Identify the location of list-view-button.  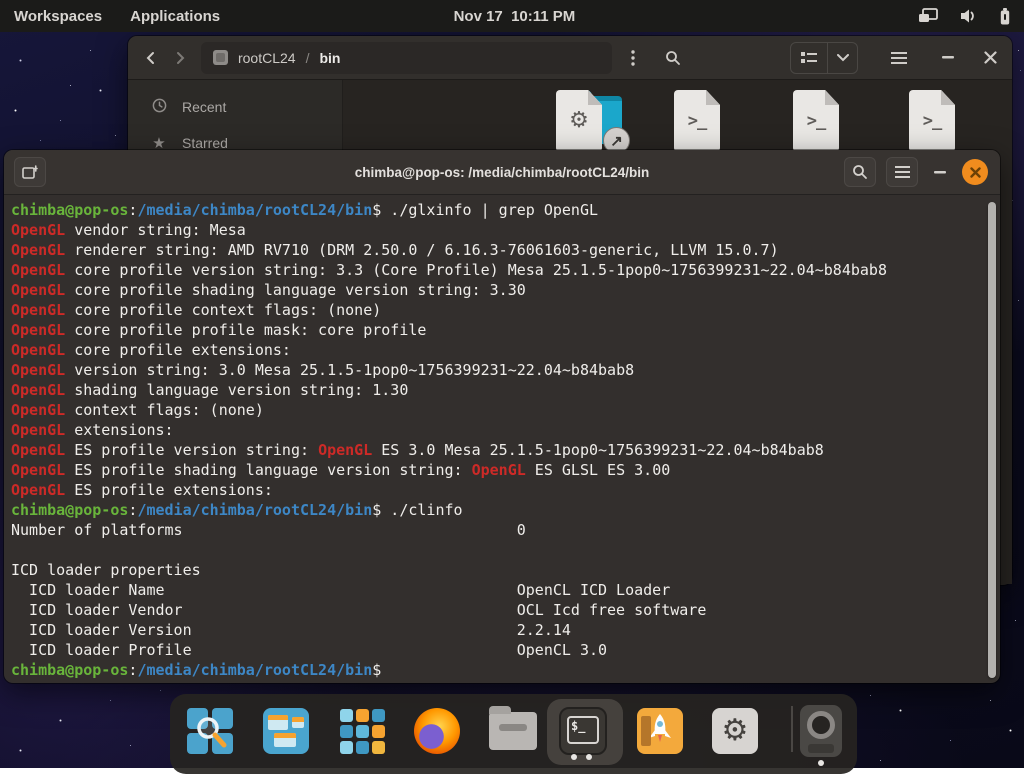
(809, 58).